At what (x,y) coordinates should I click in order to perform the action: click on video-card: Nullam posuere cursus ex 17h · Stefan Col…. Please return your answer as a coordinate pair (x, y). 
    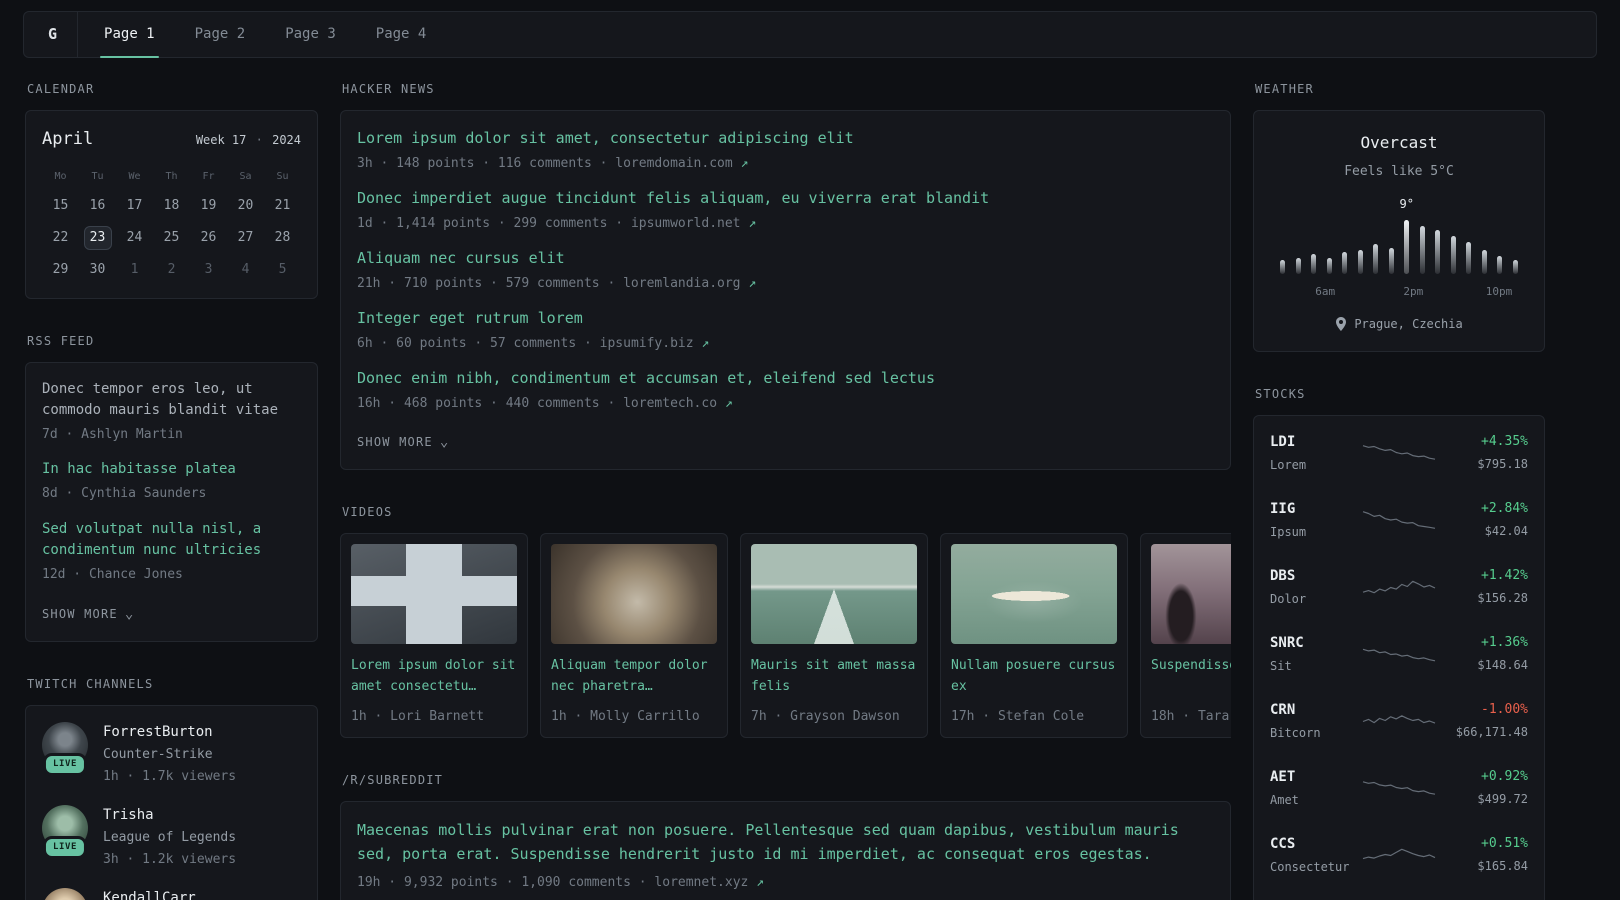
    Looking at the image, I should click on (1034, 635).